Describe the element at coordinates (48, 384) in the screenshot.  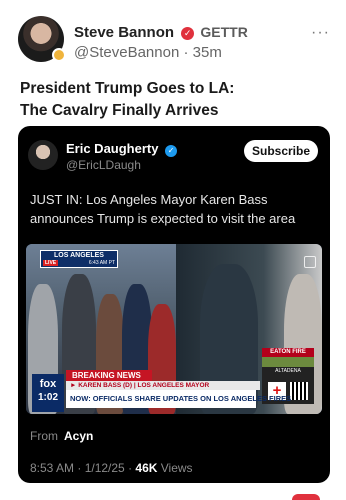
I see `network-name: fox` at that location.